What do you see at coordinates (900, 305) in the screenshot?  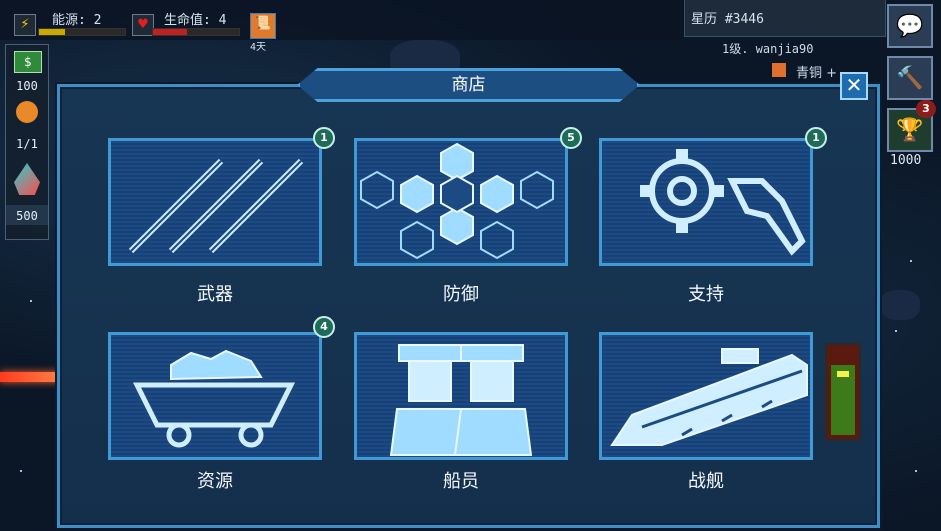 I see `asteroid` at bounding box center [900, 305].